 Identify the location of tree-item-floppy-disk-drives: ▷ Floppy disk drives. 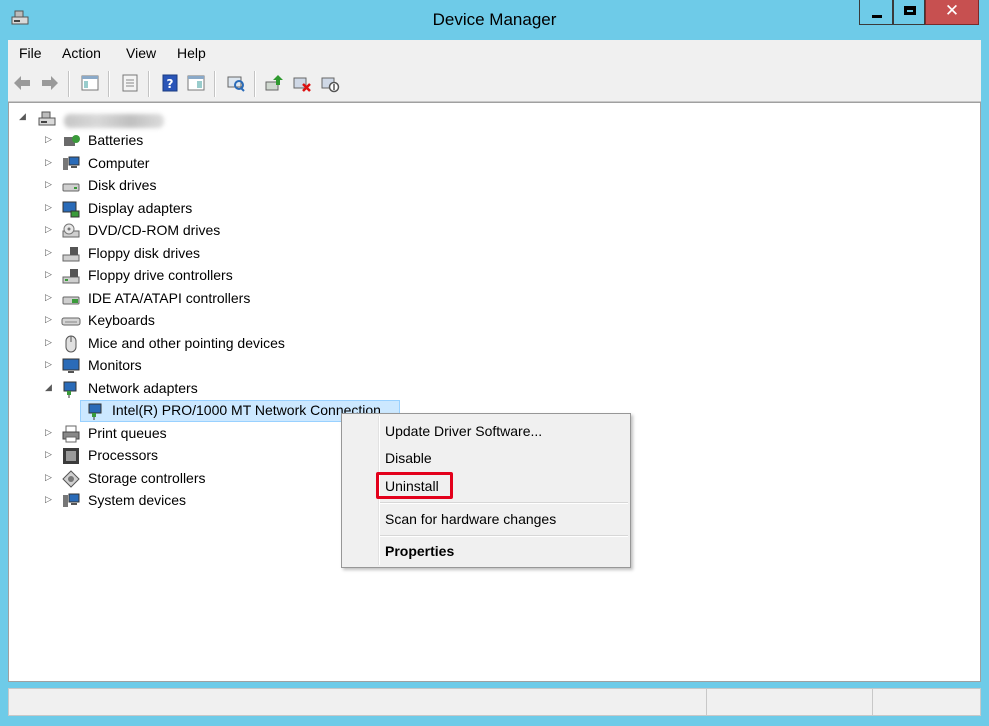
(209, 254).